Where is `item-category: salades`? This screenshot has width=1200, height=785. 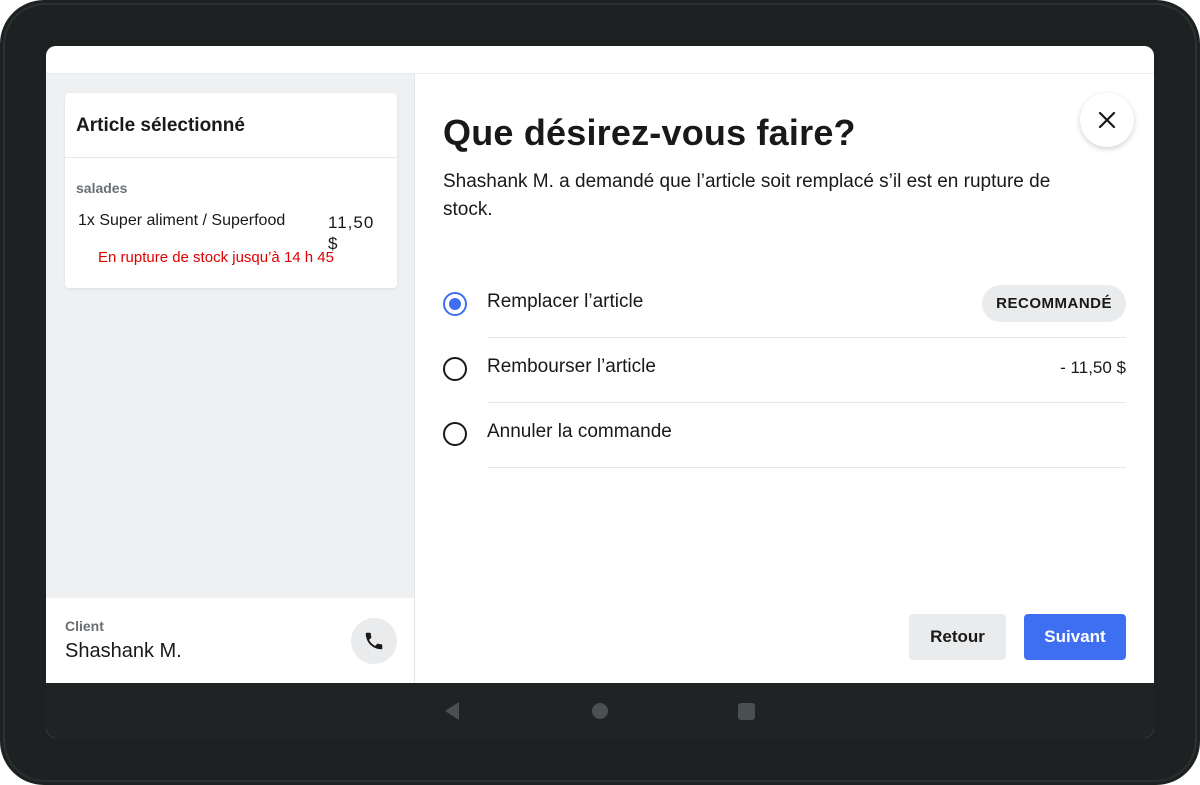
item-category: salades is located at coordinates (102, 188).